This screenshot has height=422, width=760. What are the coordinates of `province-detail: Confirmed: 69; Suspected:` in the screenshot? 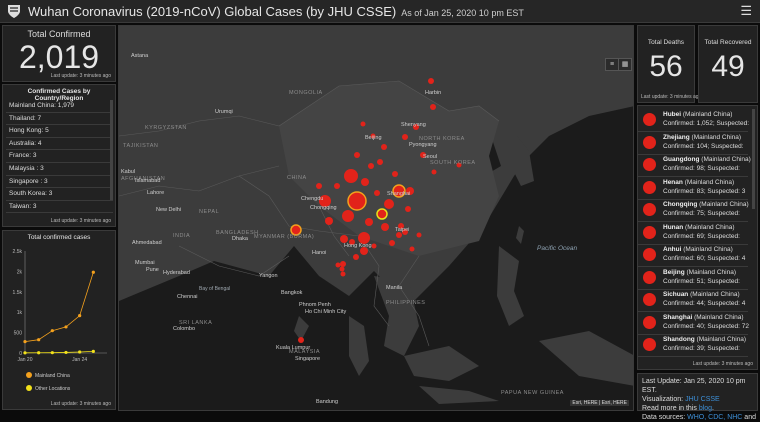 It's located at (701, 236).